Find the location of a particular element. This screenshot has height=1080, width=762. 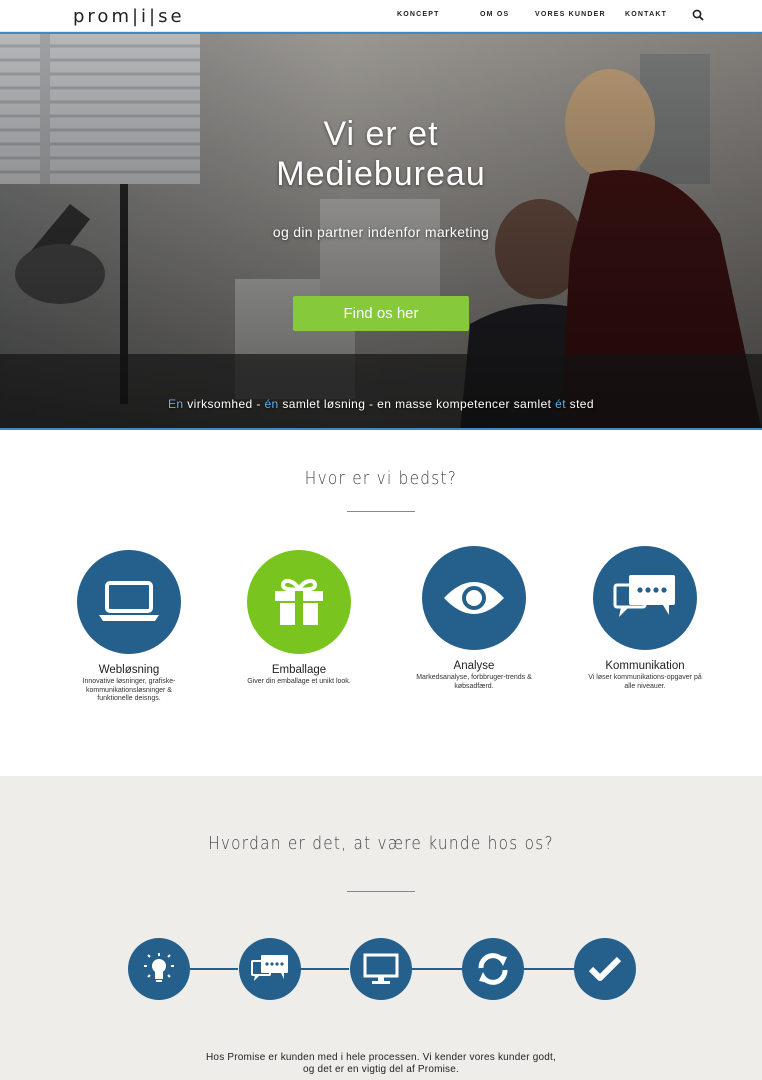

service-name: Analyse is located at coordinates (474, 666).